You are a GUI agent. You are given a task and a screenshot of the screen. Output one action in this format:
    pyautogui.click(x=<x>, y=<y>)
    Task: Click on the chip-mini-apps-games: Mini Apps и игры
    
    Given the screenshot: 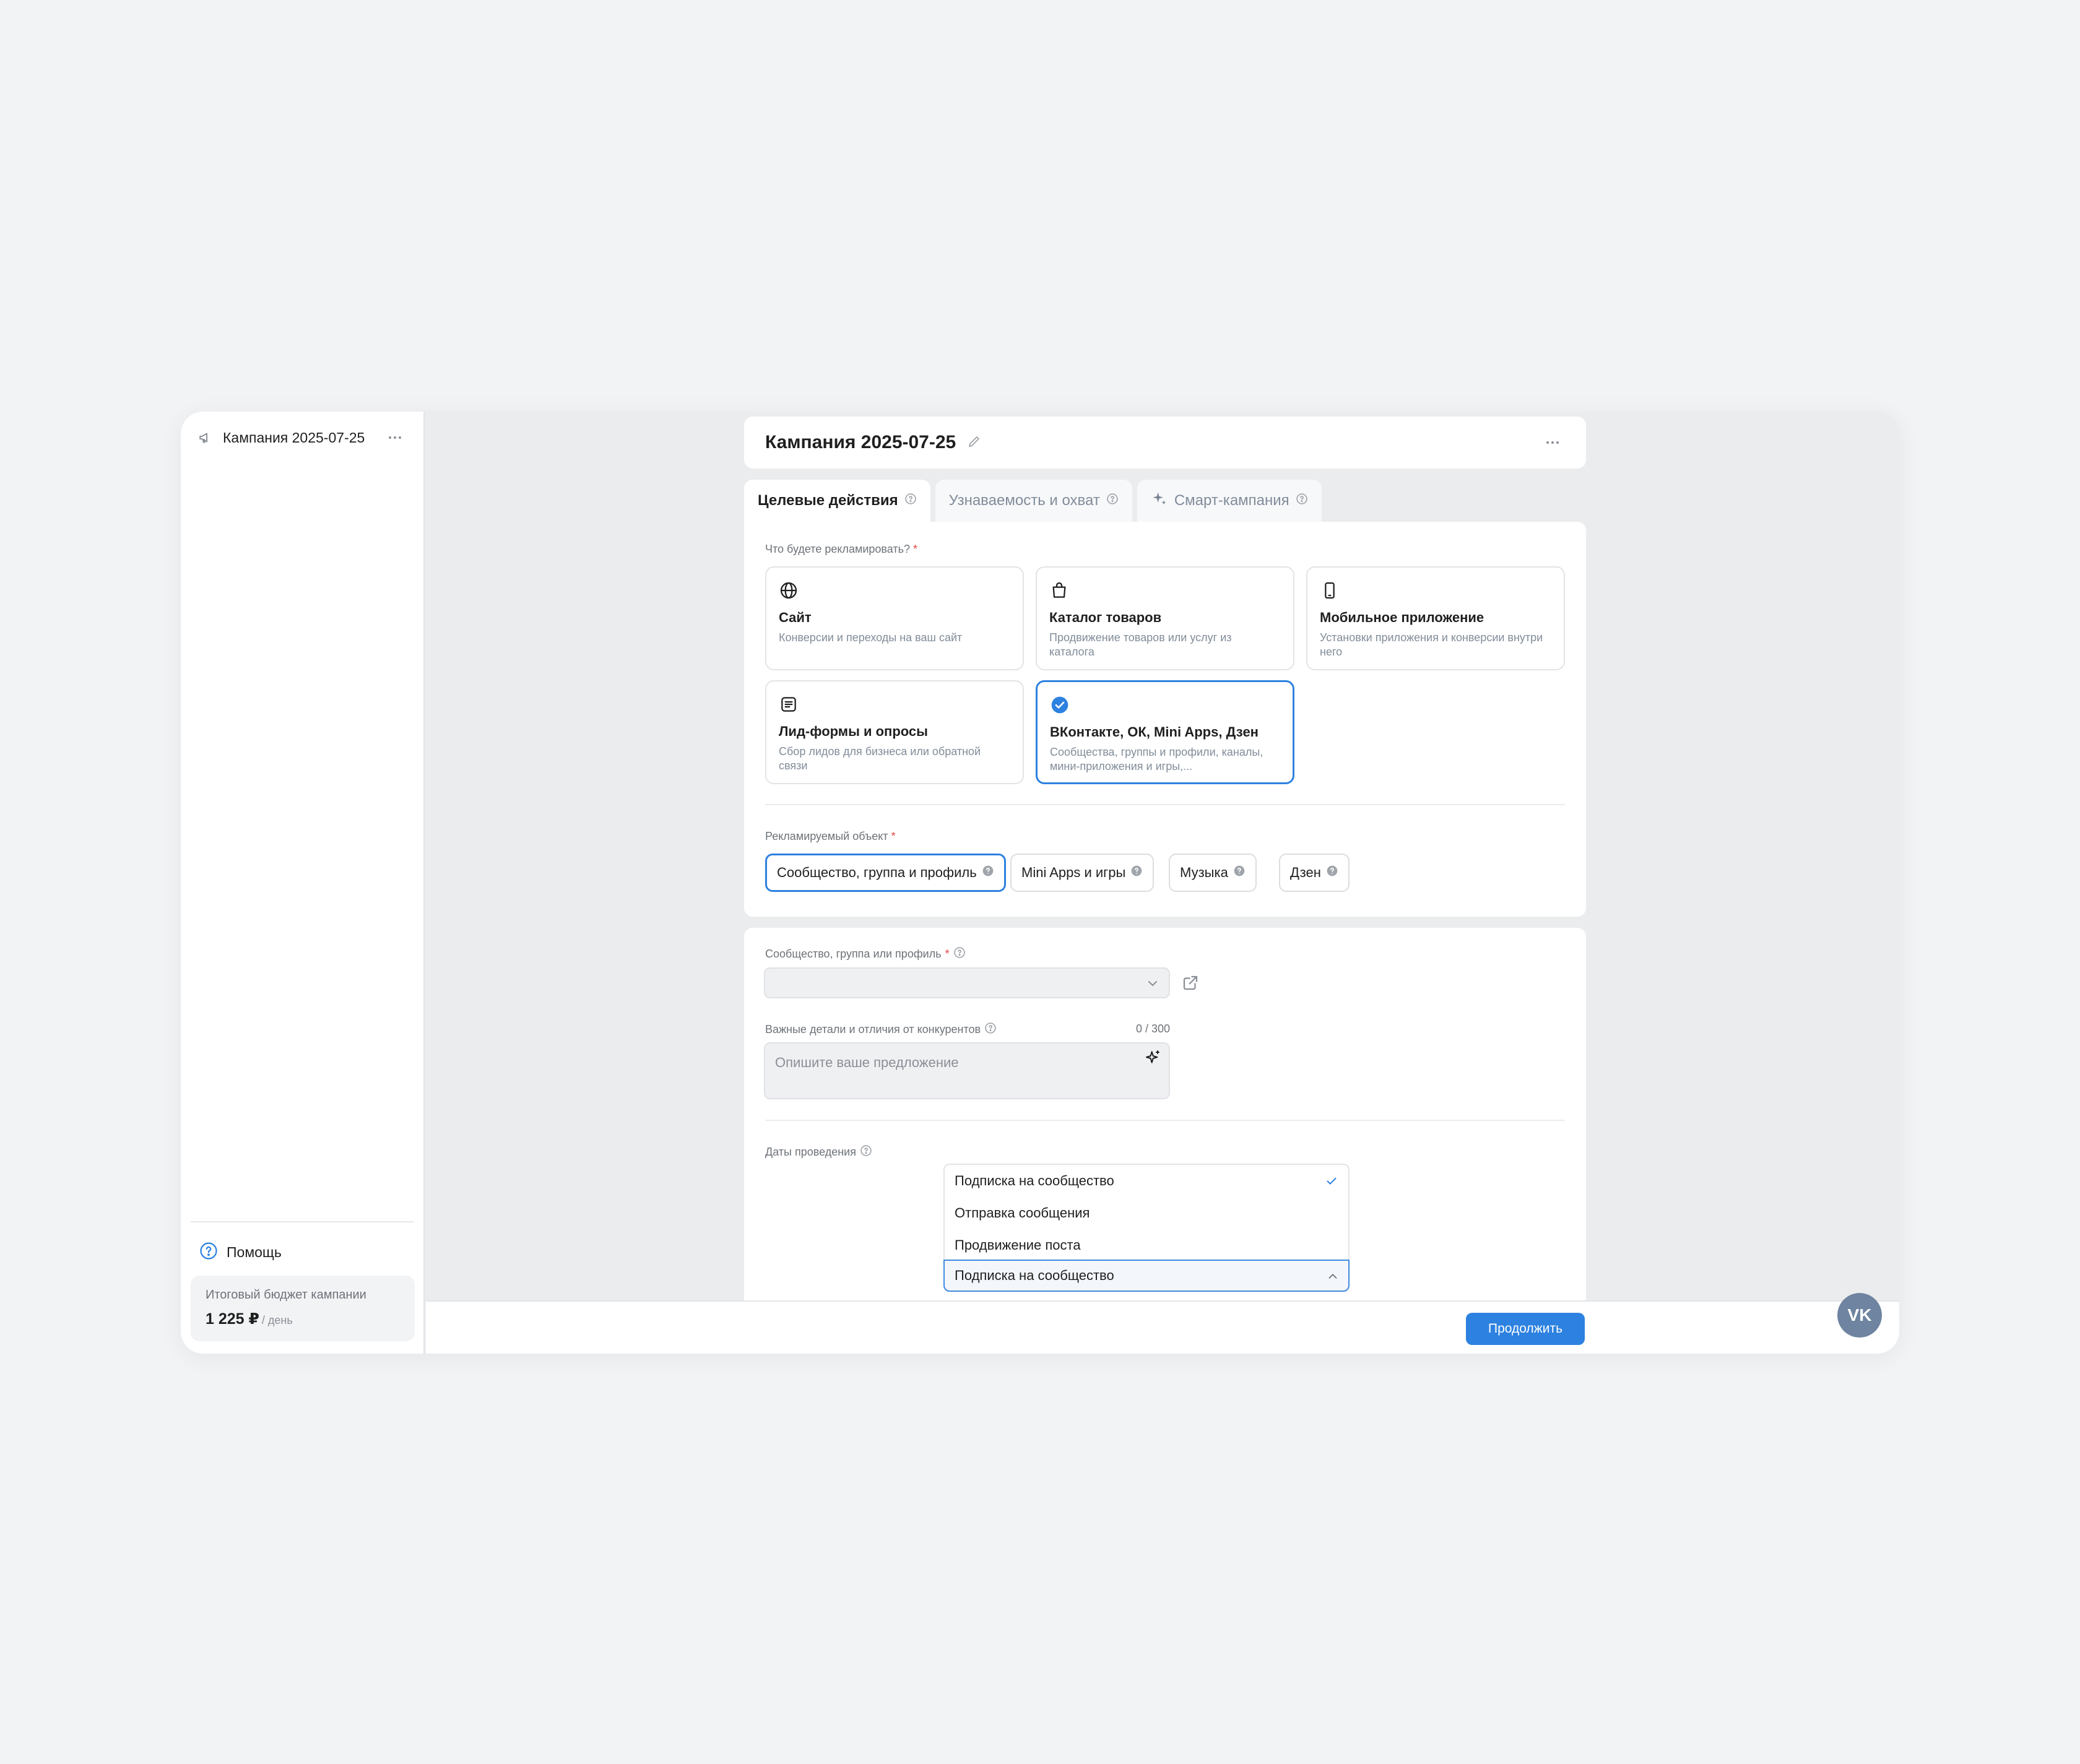 What is the action you would take?
    pyautogui.click(x=1082, y=873)
    